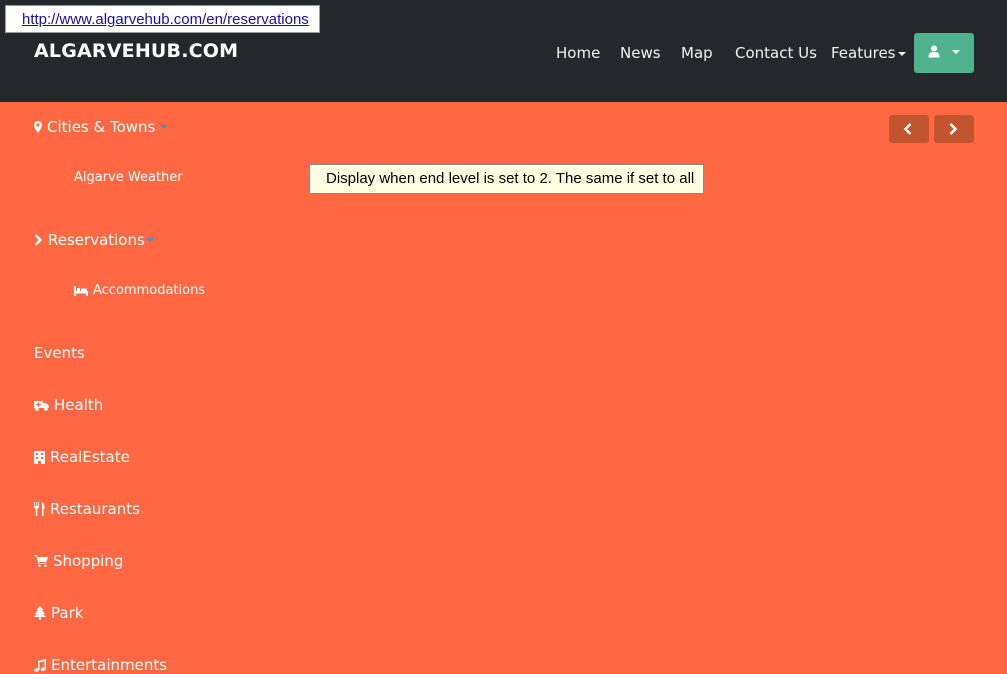 Image resolution: width=1007 pixels, height=674 pixels. What do you see at coordinates (81, 290) in the screenshot?
I see `bed-icon` at bounding box center [81, 290].